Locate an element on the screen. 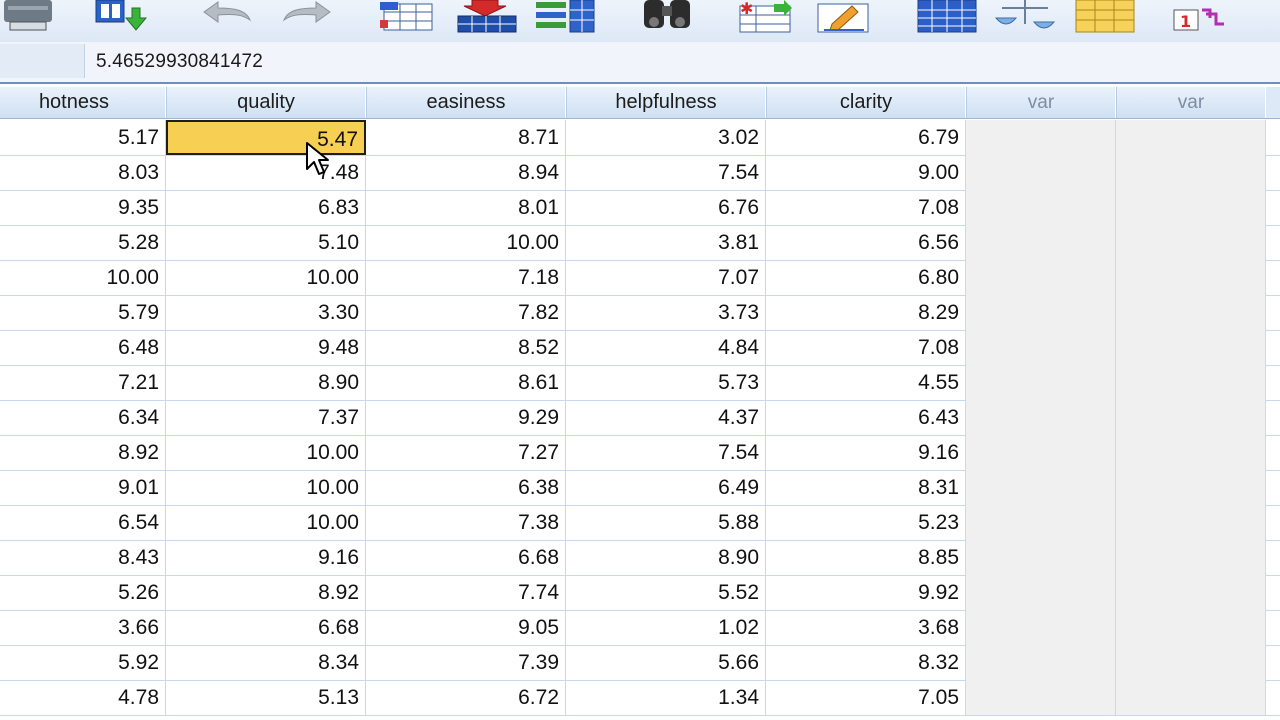 This screenshot has width=1280, height=720. column-header-var-6: var is located at coordinates (1191, 102).